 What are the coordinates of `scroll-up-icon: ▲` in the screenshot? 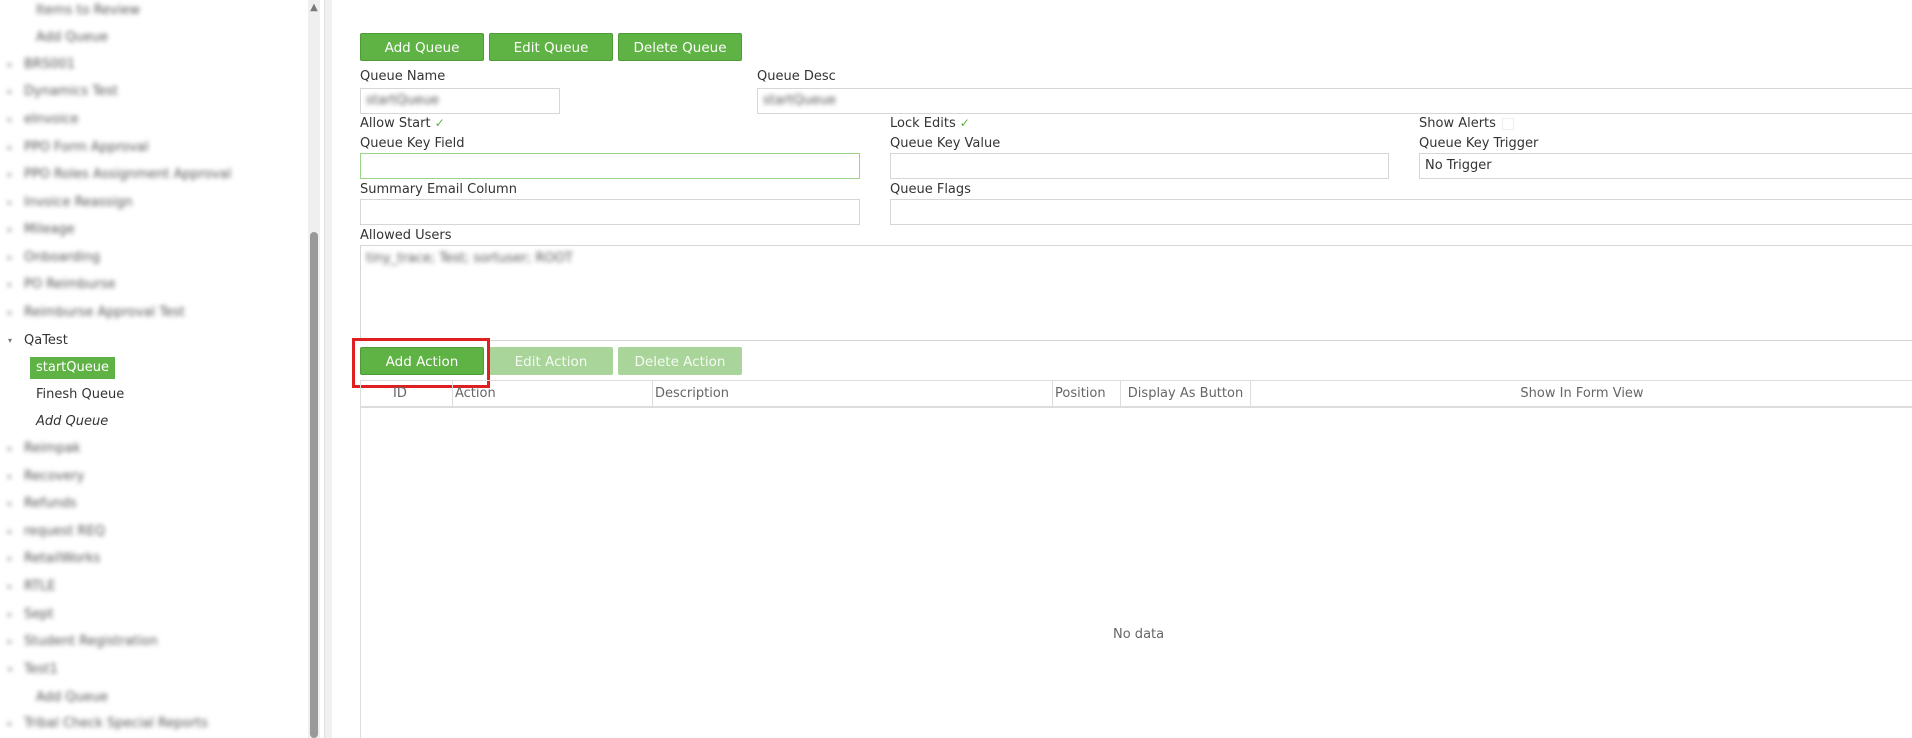 It's located at (314, 8).